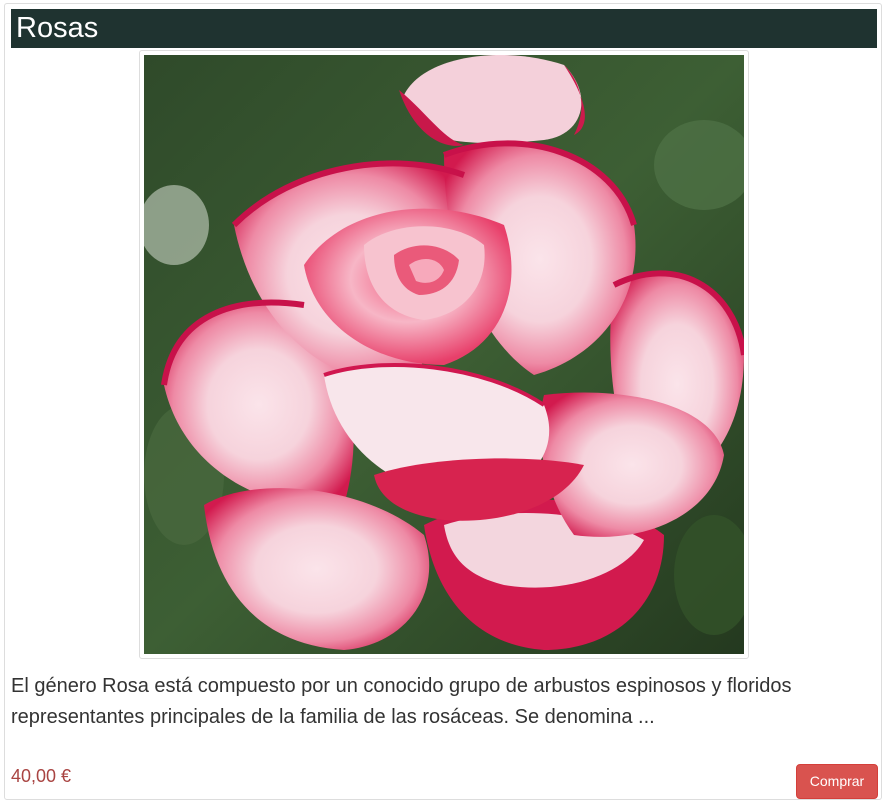 This screenshot has width=886, height=802. I want to click on product-price: 40,00 €, so click(41, 776).